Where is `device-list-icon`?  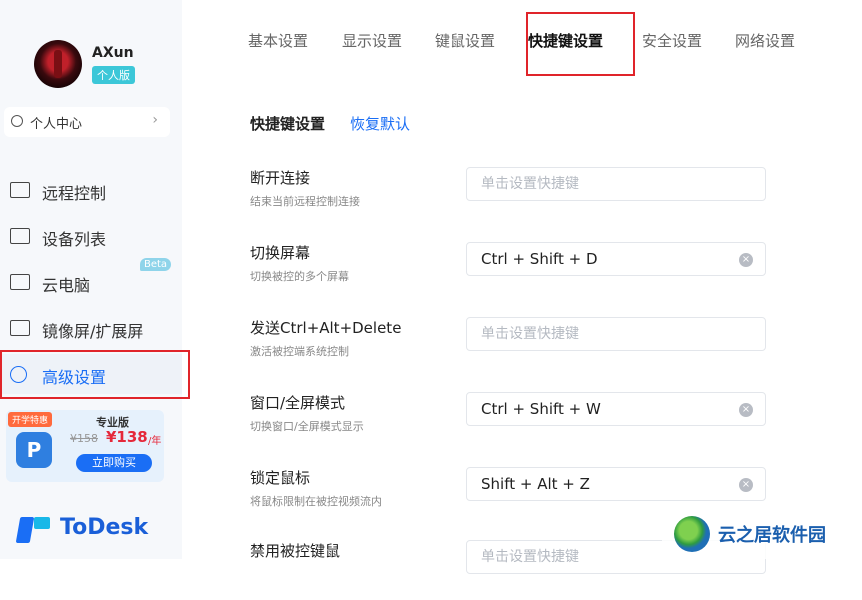 device-list-icon is located at coordinates (20, 236).